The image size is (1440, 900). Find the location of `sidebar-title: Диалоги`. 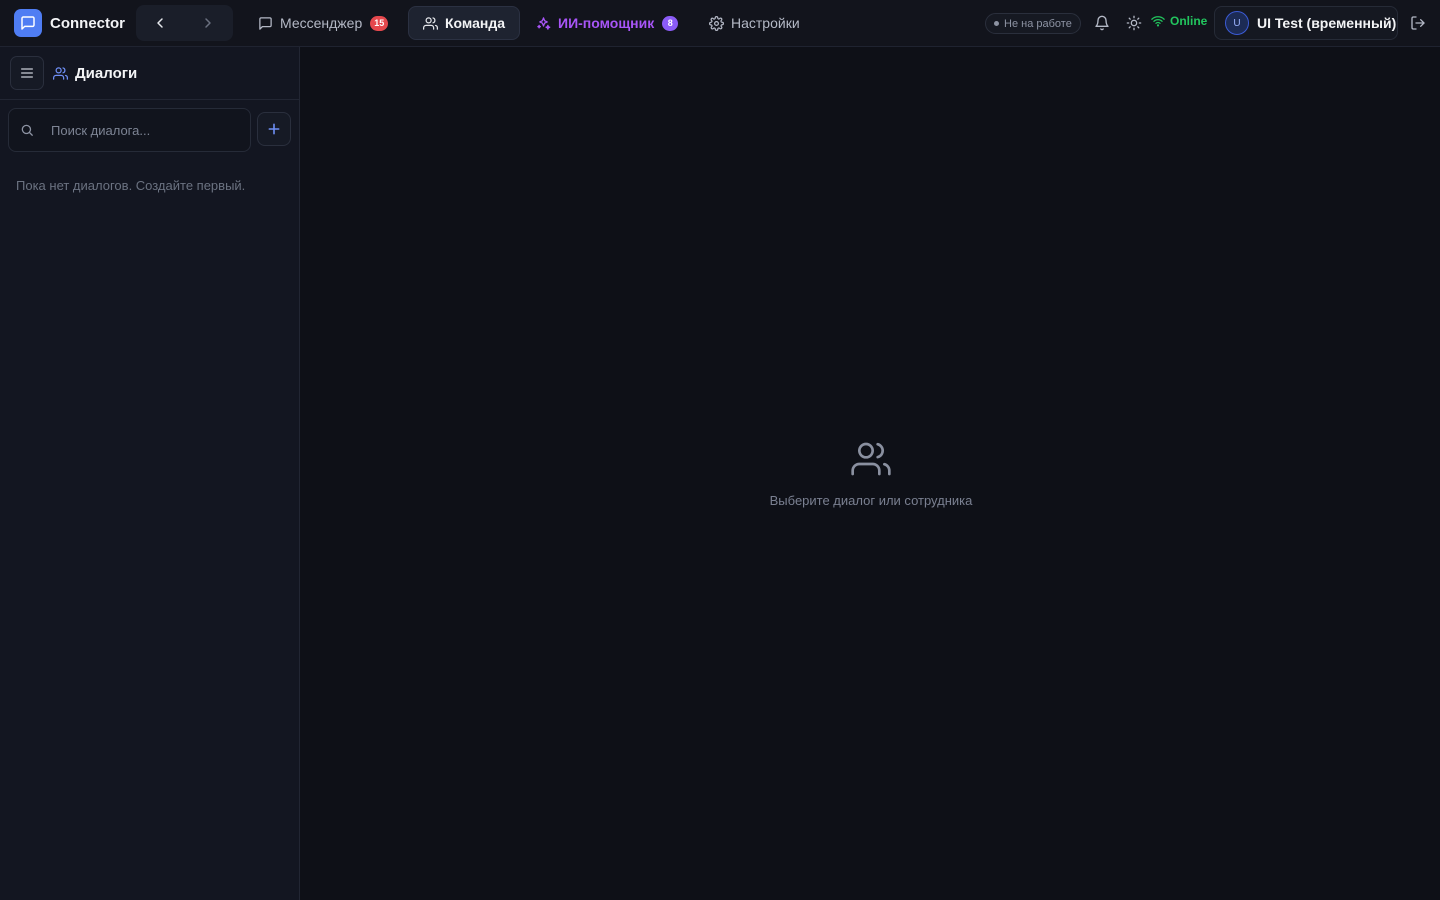

sidebar-title: Диалоги is located at coordinates (95, 73).